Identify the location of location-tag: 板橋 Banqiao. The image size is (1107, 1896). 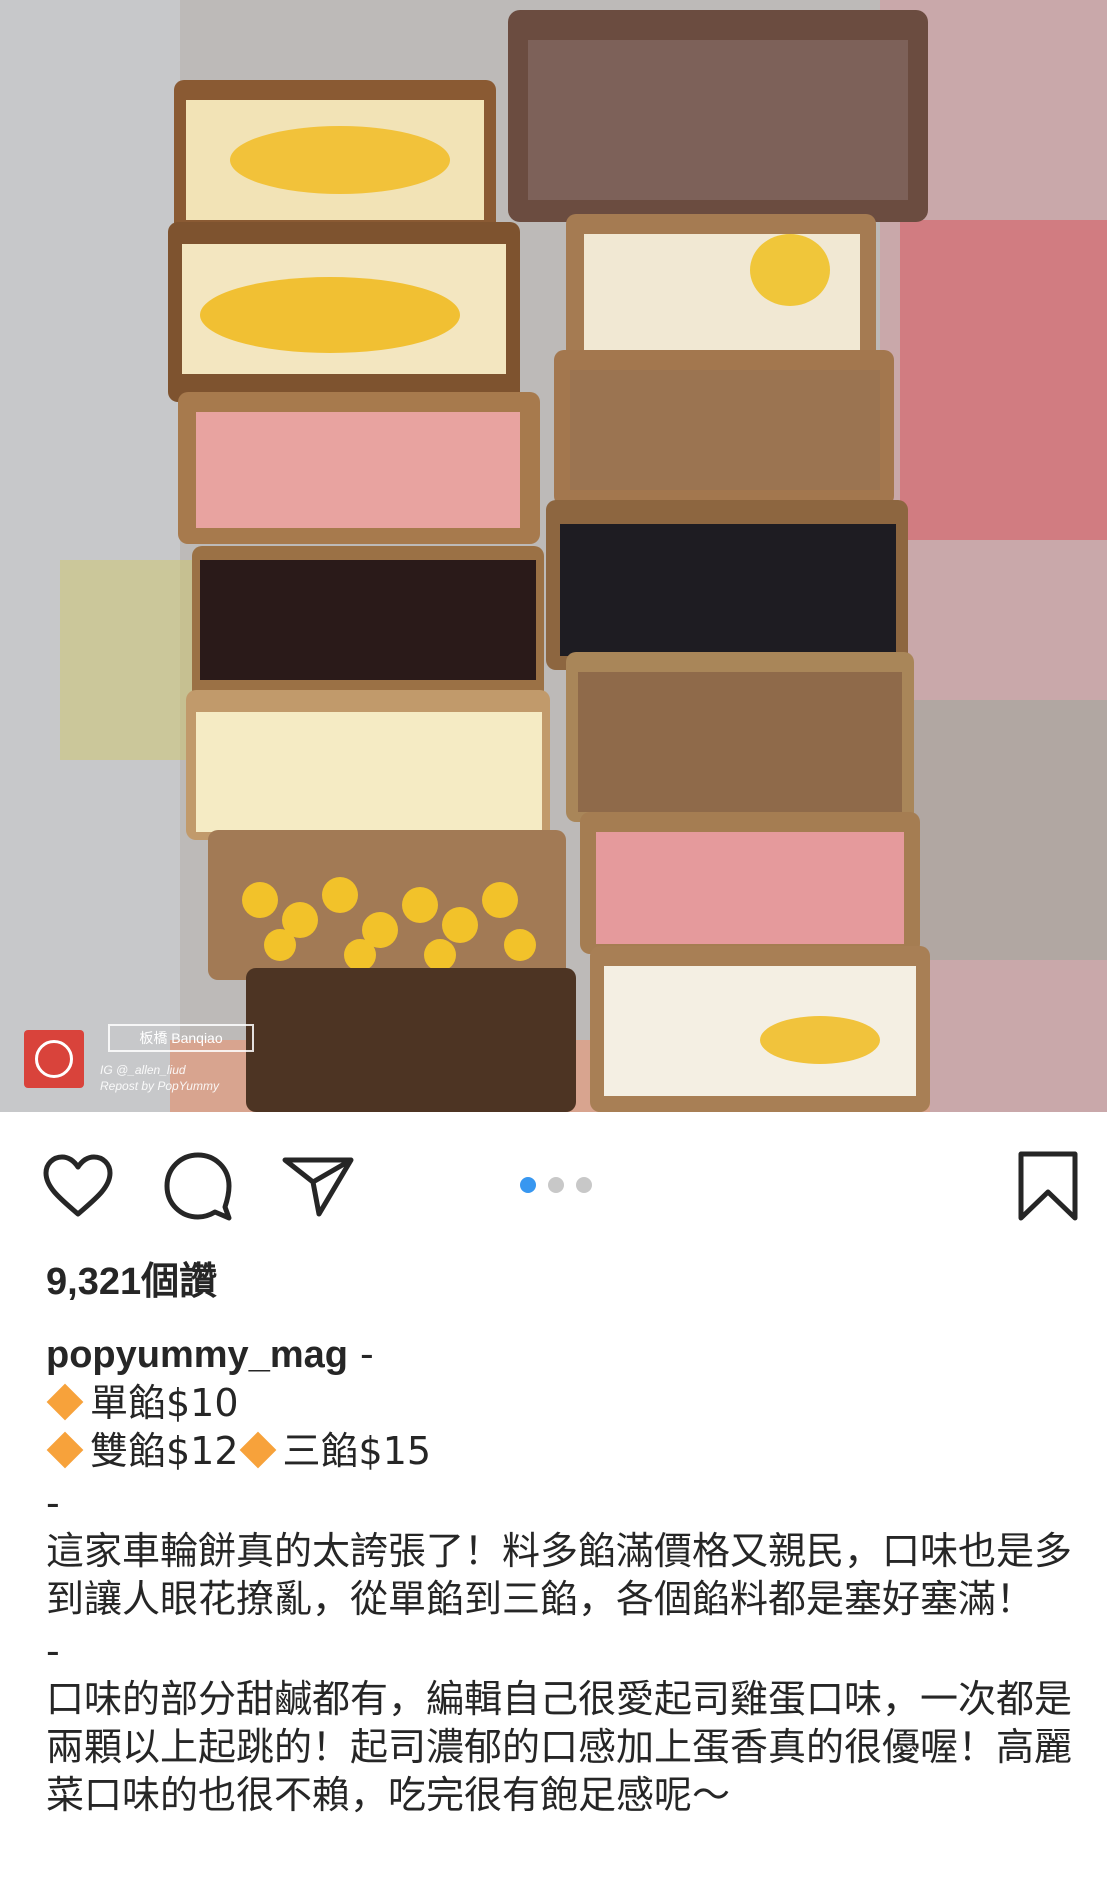
(181, 1038).